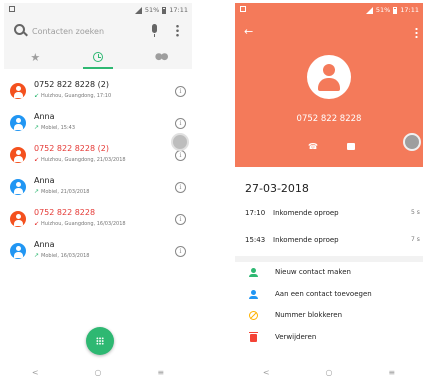 This screenshot has width=425, height=384. I want to click on log-time: 15:43, so click(255, 240).